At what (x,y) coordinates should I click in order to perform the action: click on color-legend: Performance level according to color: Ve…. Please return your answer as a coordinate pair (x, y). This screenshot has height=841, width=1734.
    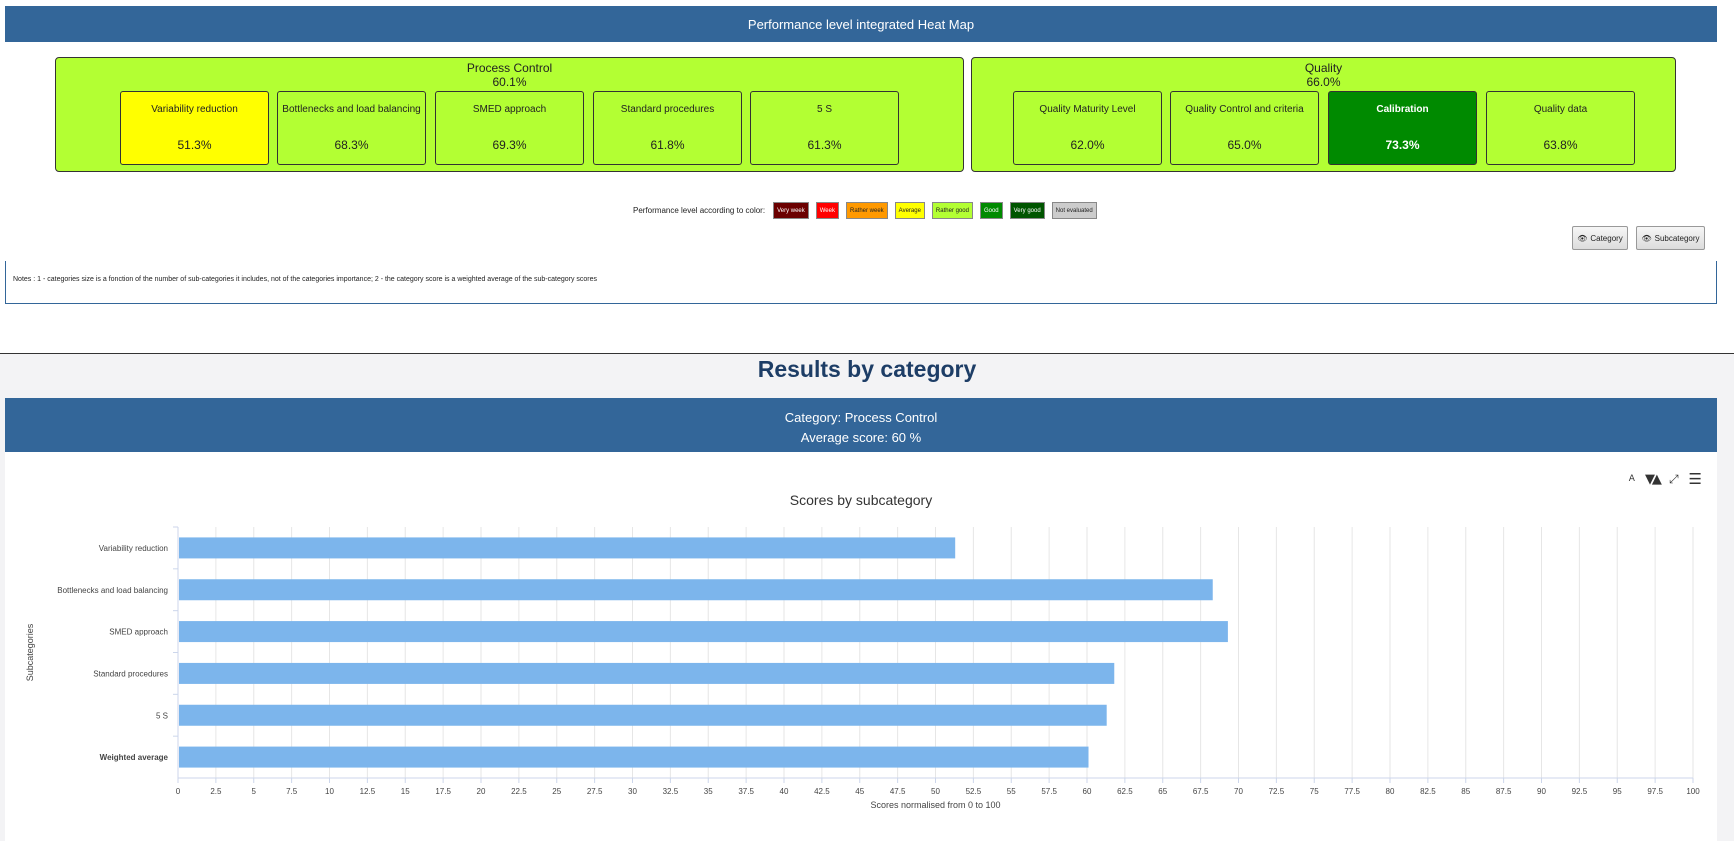
    Looking at the image, I should click on (865, 210).